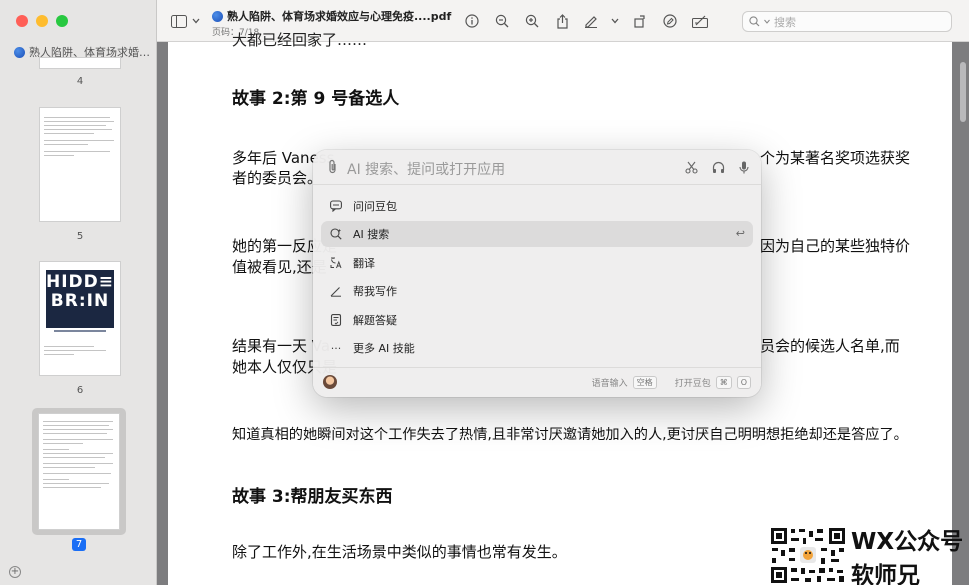 The width and height of the screenshot is (969, 585). I want to click on form-fill-button, so click(700, 21).